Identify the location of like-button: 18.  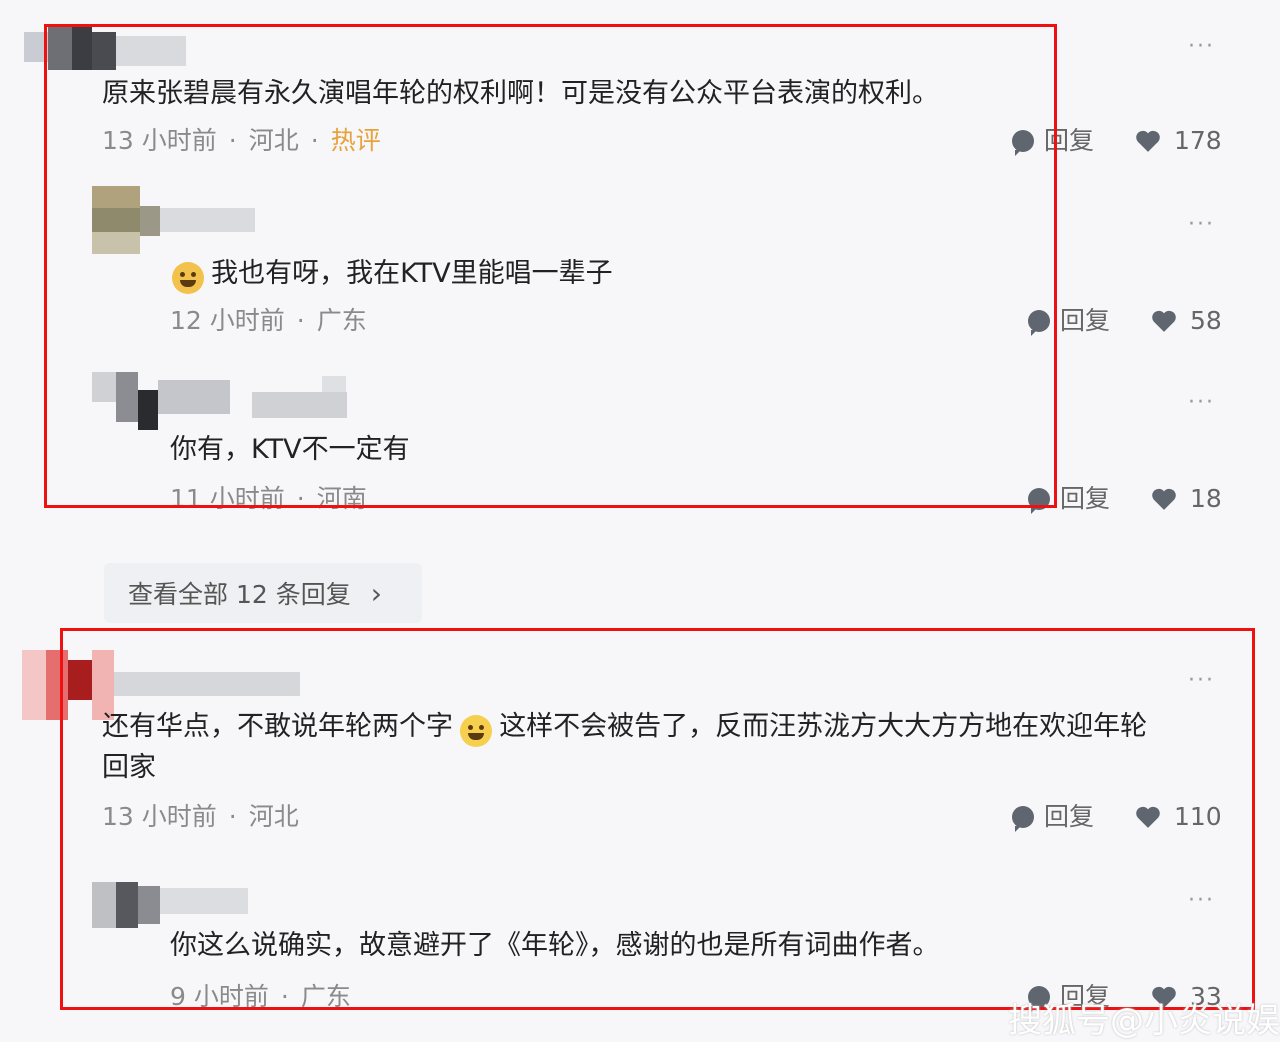
(1186, 498).